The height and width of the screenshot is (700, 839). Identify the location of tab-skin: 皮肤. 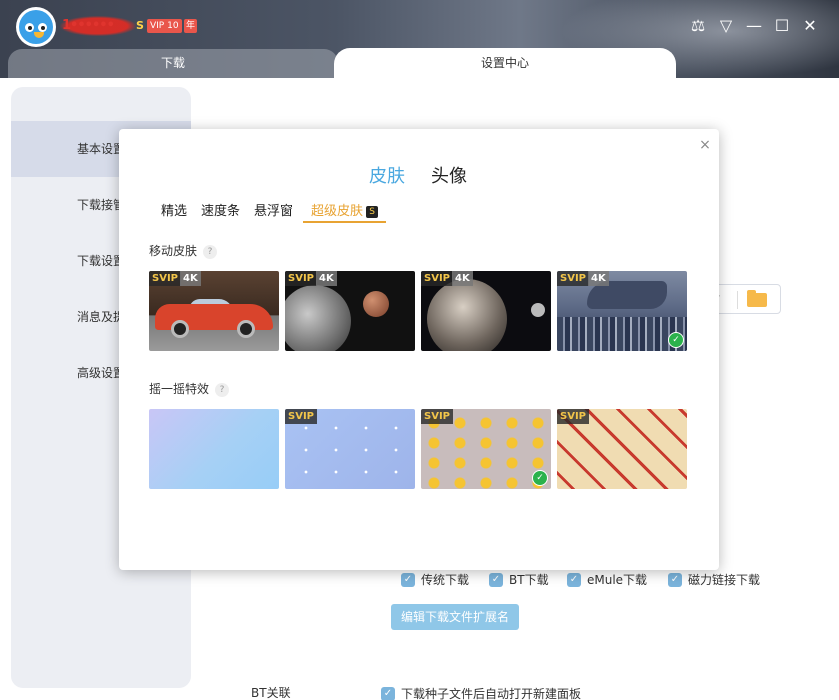
(387, 175).